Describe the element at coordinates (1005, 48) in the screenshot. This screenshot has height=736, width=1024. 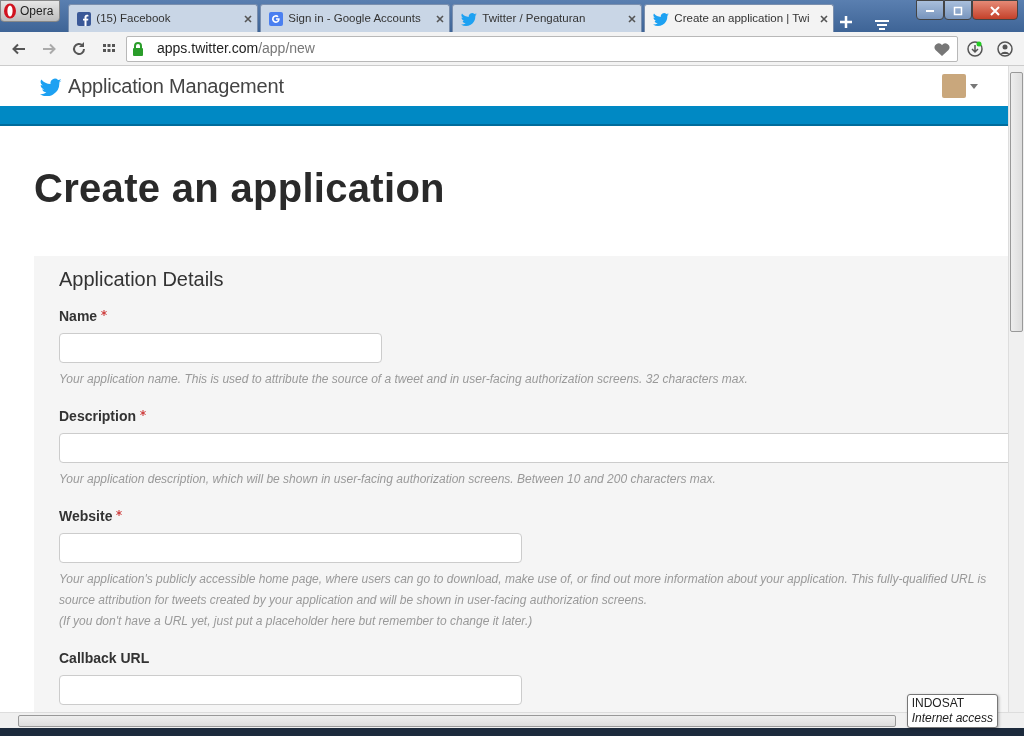
I see `profile-icon` at that location.